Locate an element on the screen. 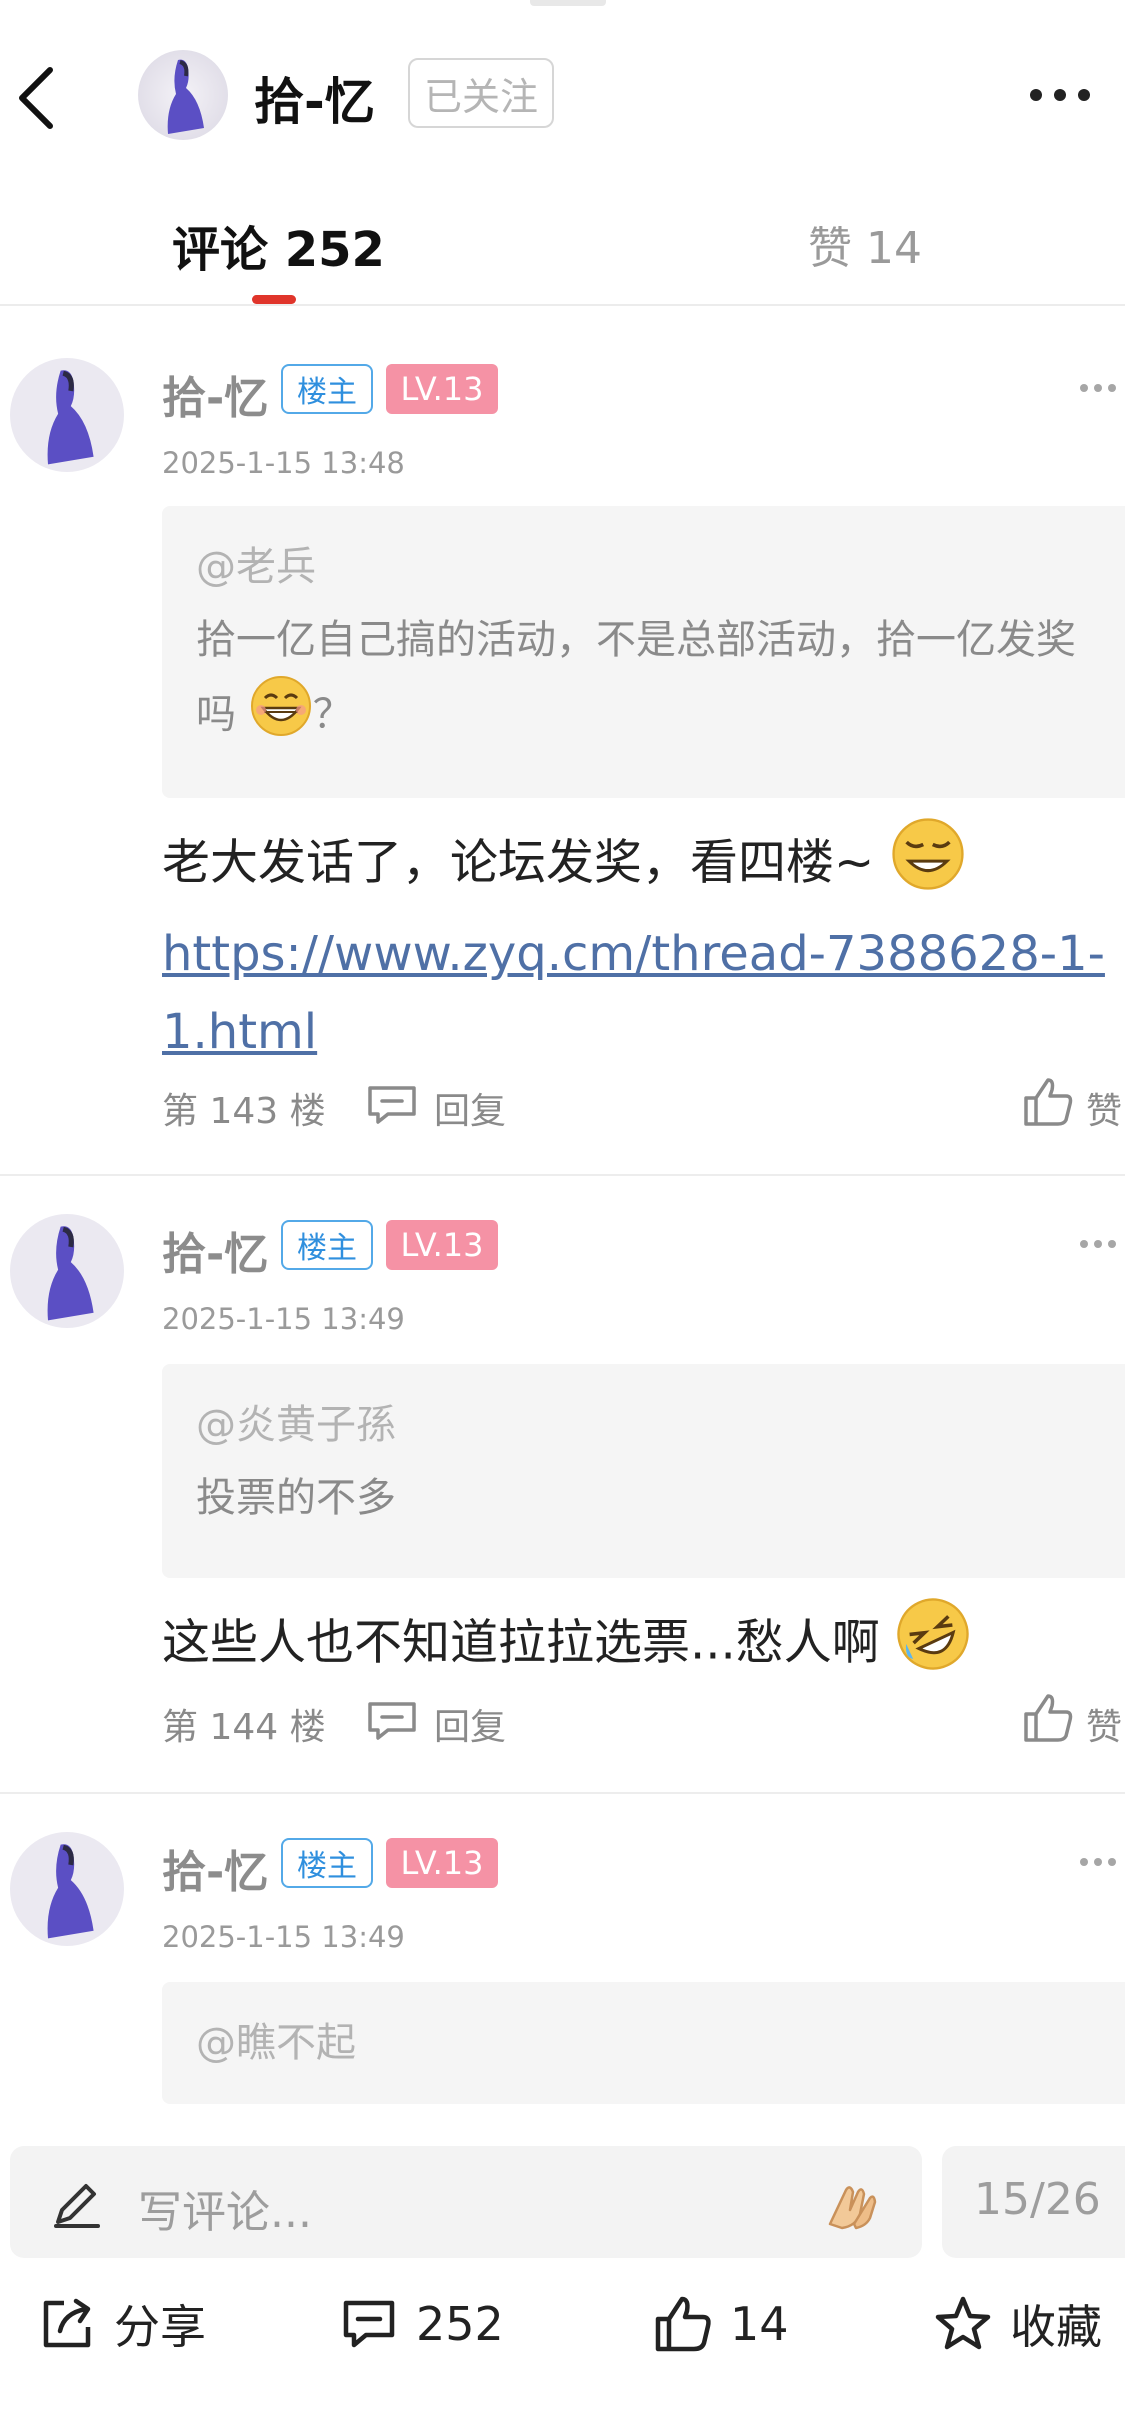 This screenshot has height=2436, width=1125. comment-time: 2025-1-15 13:48 is located at coordinates (283, 463).